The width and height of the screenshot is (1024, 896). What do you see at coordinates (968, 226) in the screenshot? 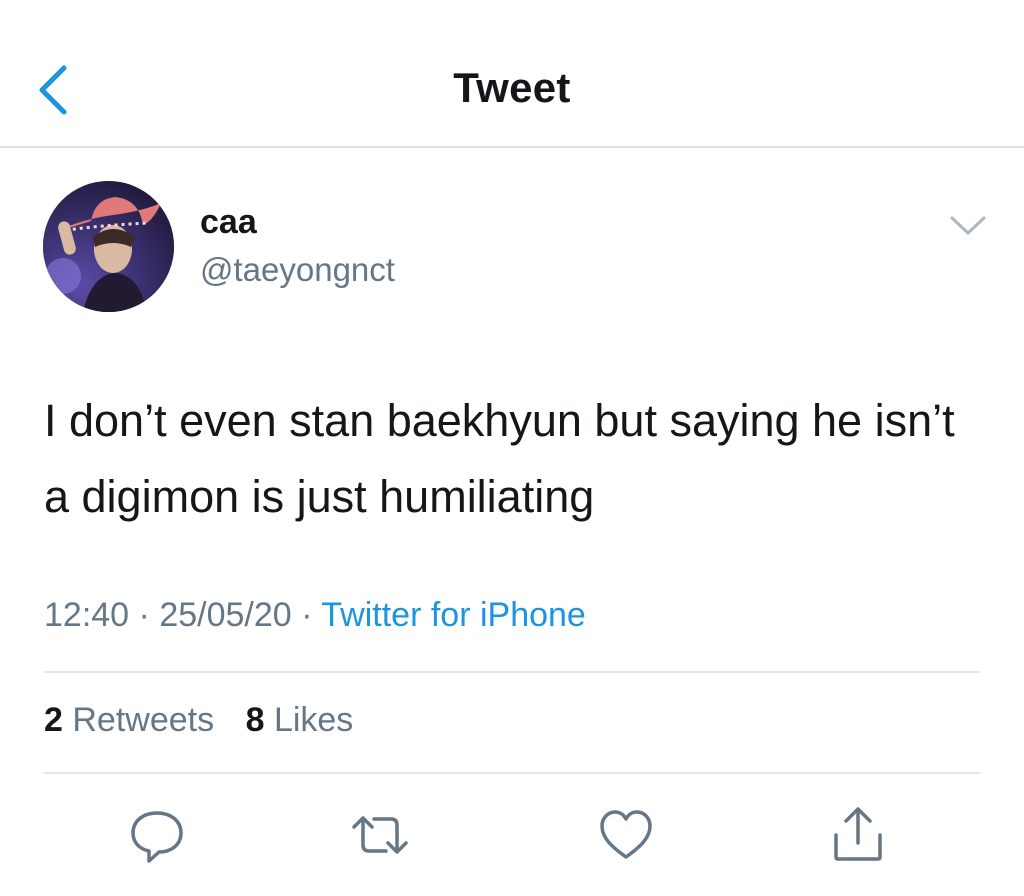
I see `chevron-down-icon` at bounding box center [968, 226].